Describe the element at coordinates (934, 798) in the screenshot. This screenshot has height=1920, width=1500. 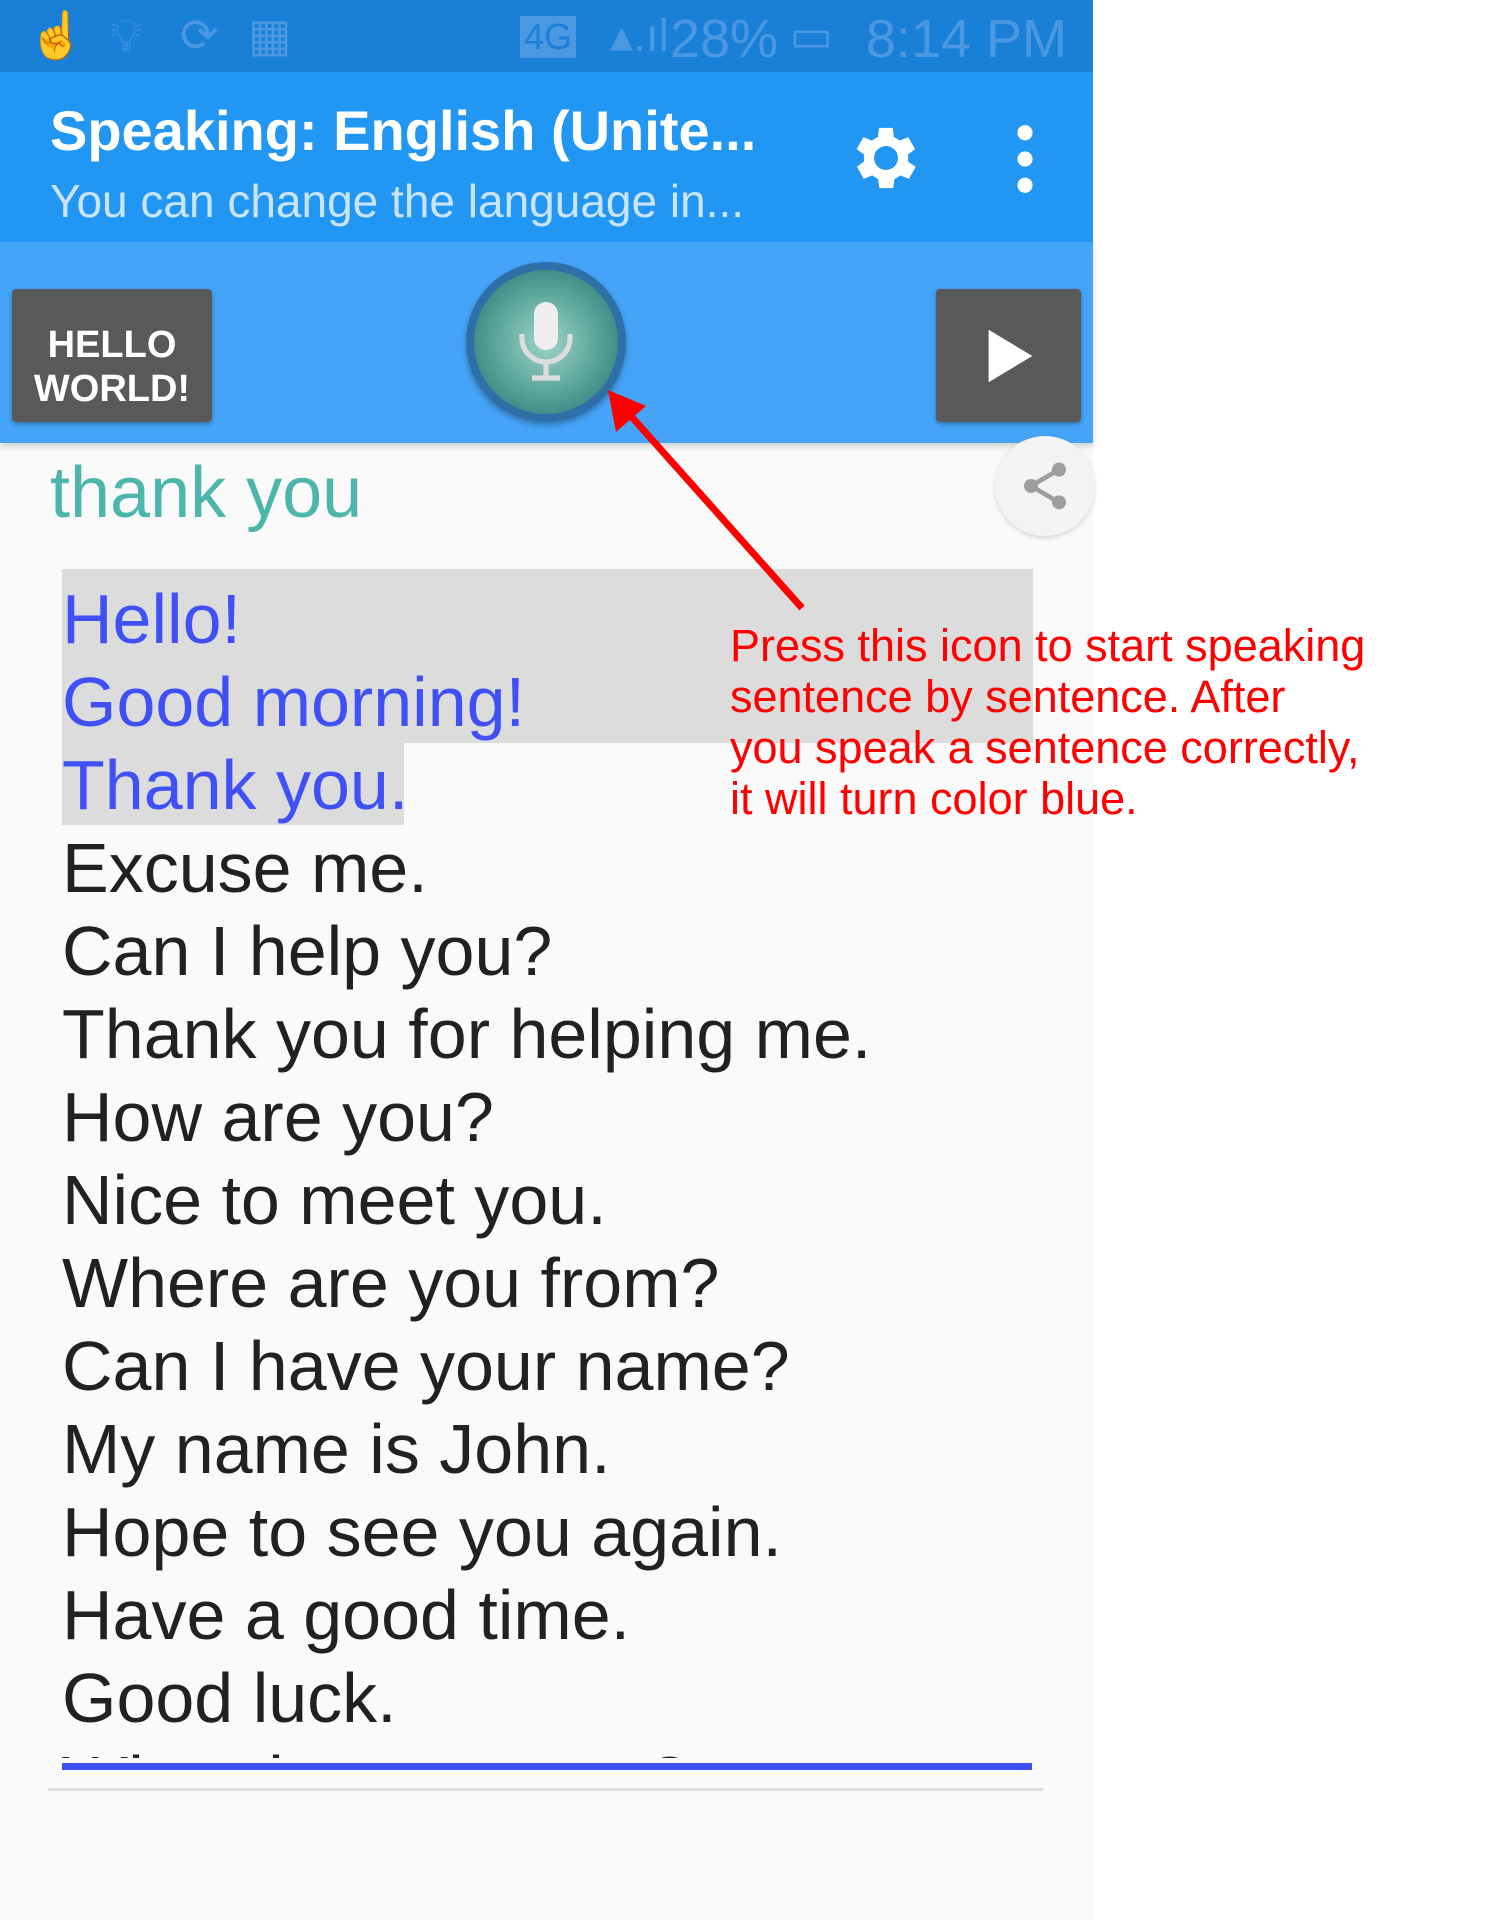
I see `annotation-line: it will turn color blue.` at that location.